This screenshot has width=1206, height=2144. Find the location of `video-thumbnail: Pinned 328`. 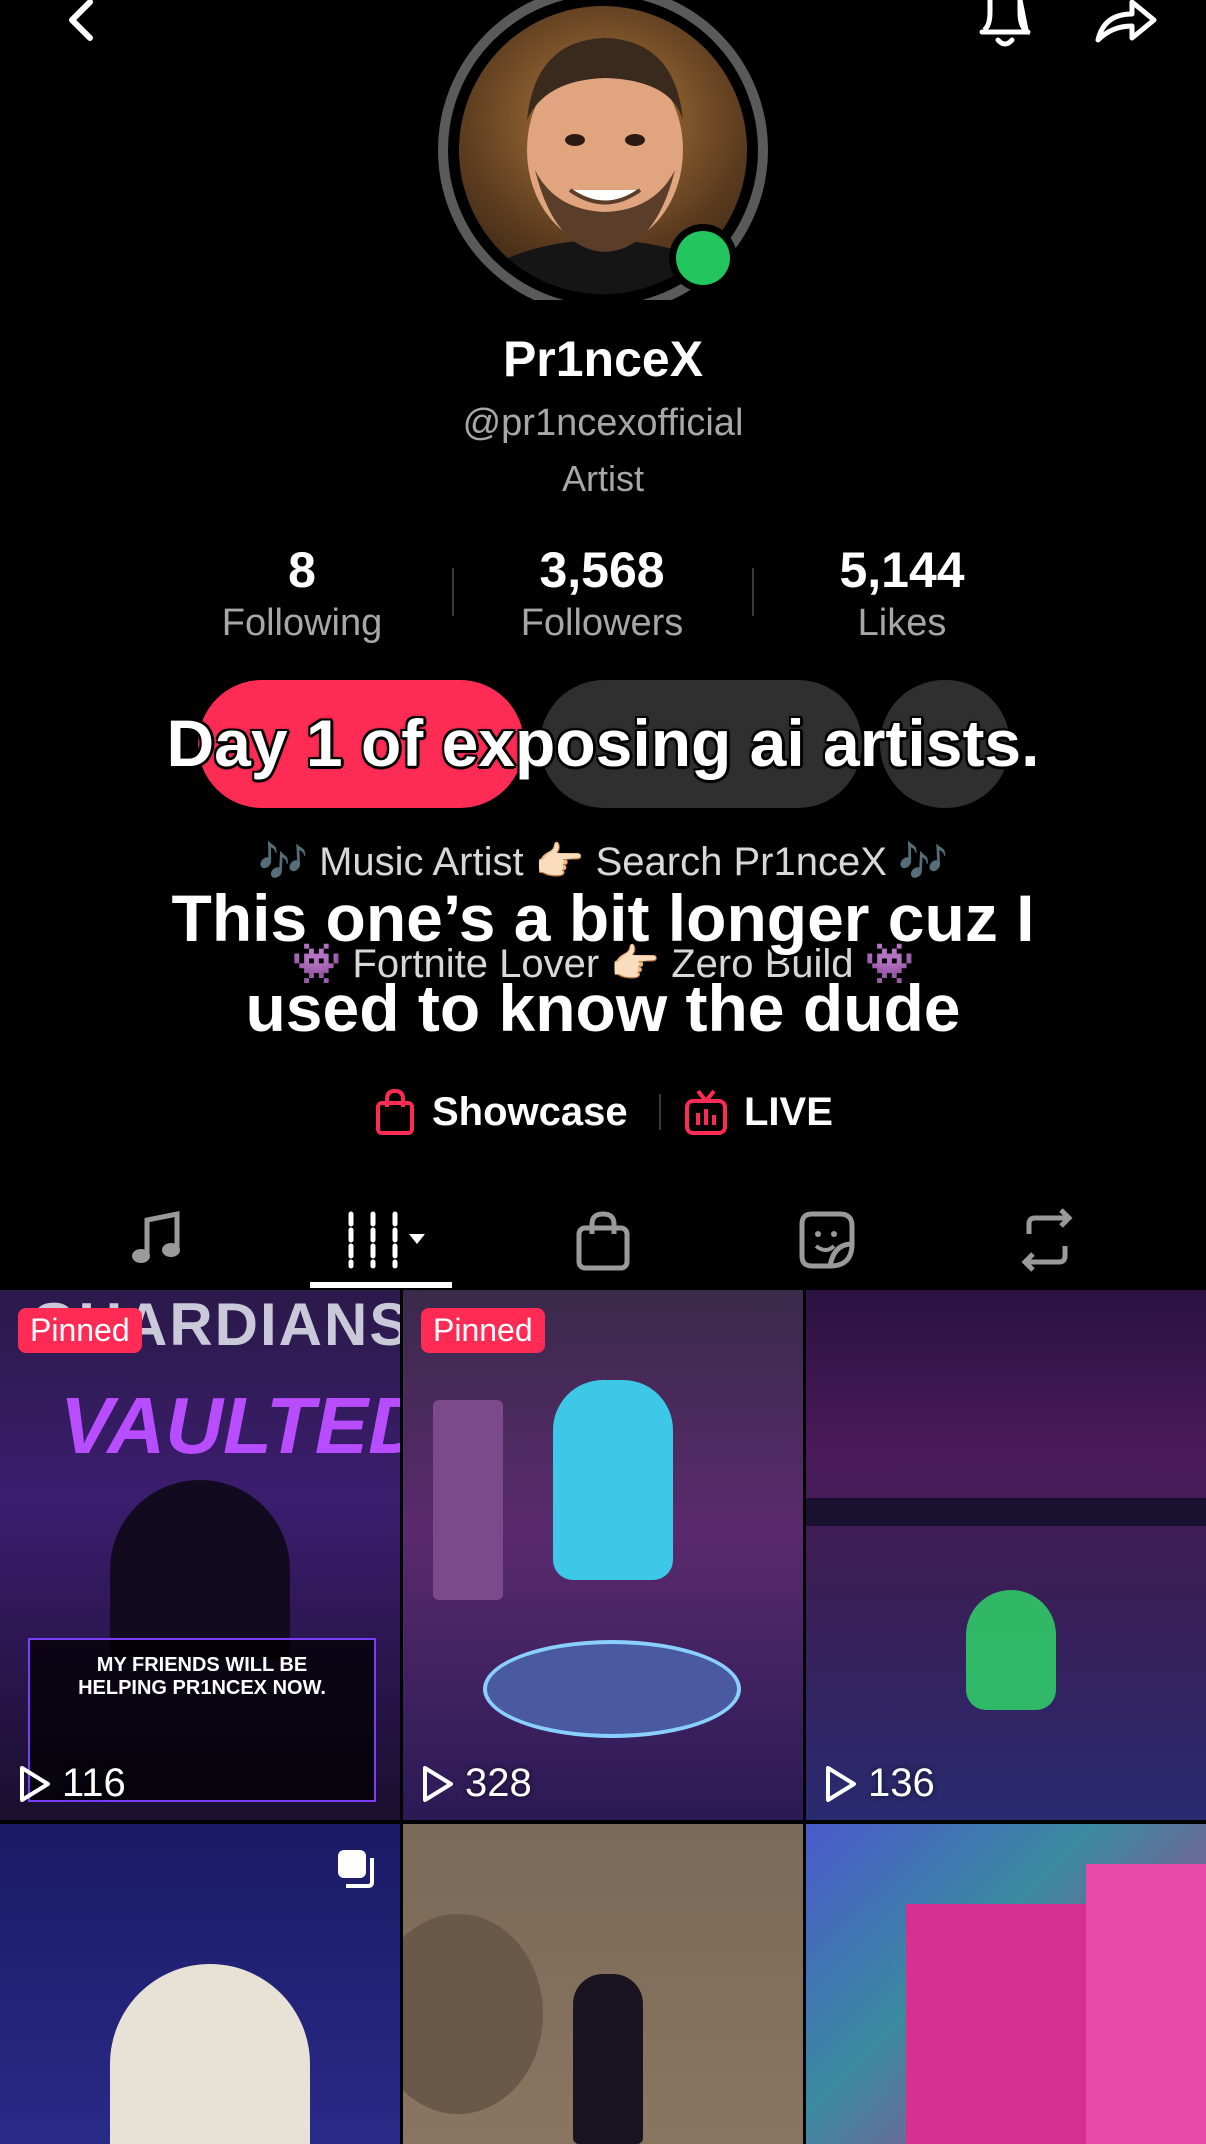

video-thumbnail: Pinned 328 is located at coordinates (603, 1555).